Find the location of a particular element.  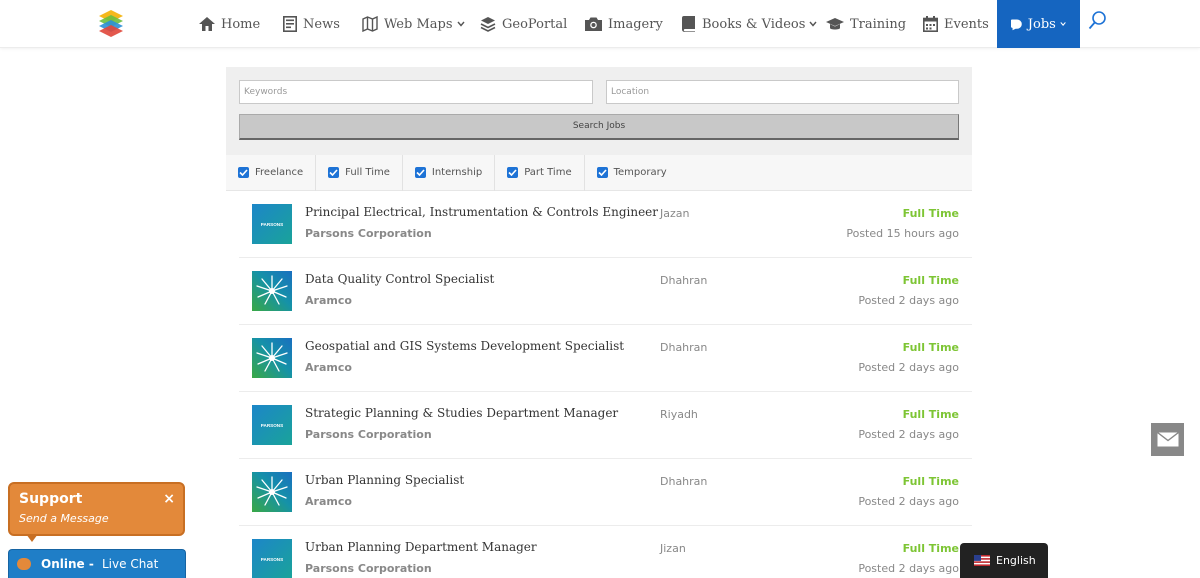

nav-training-label: Training is located at coordinates (878, 24).